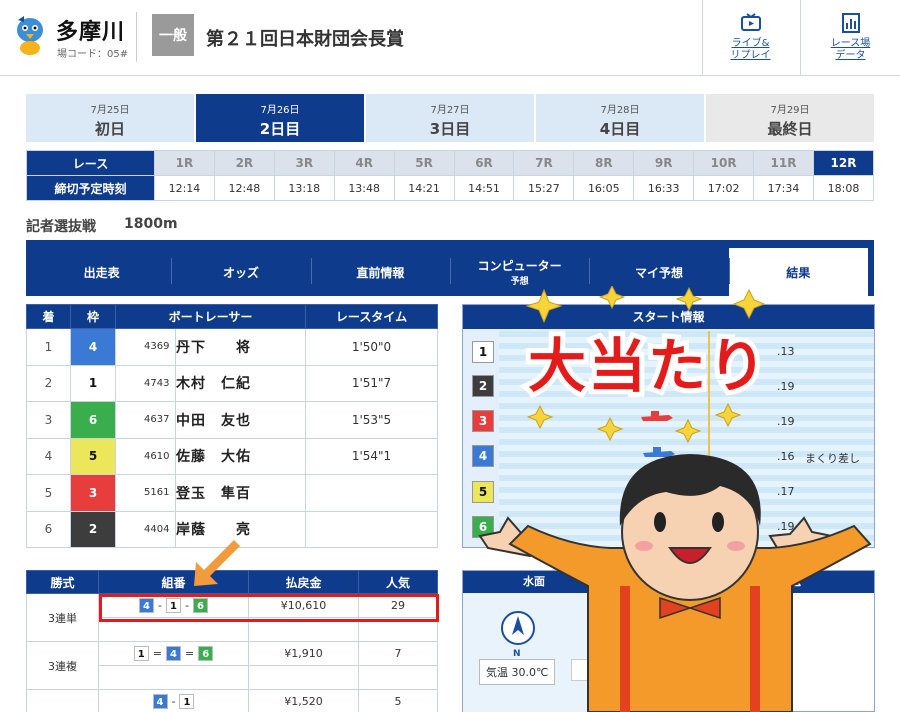 The height and width of the screenshot is (712, 900). What do you see at coordinates (790, 129) in the screenshot?
I see `day-label: 最終日` at bounding box center [790, 129].